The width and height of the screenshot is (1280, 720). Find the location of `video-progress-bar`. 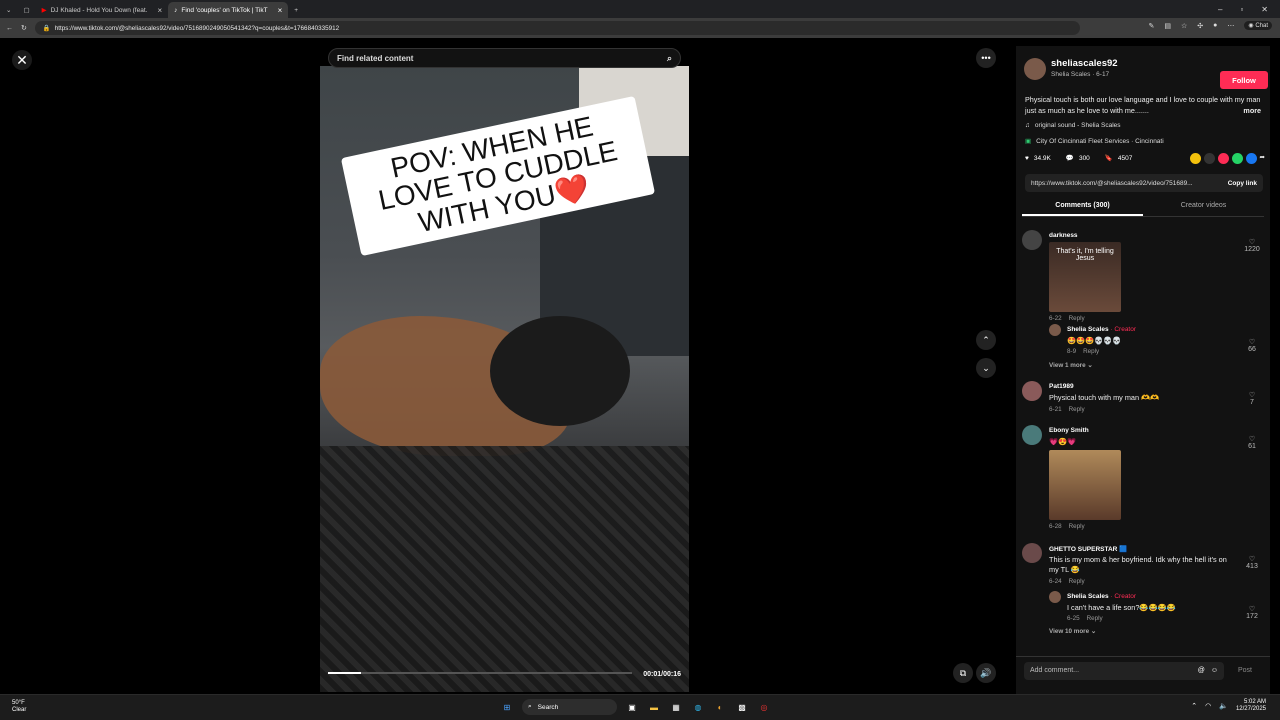

video-progress-bar is located at coordinates (480, 673).